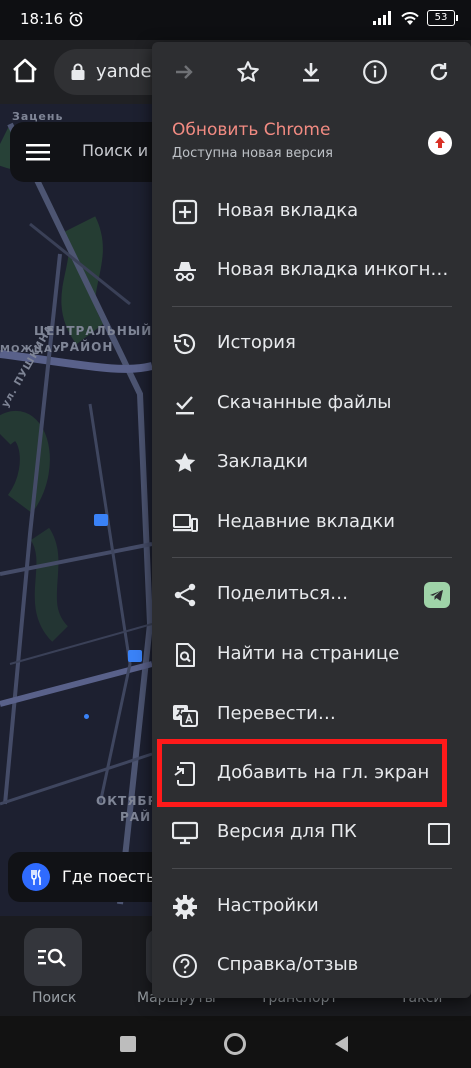  I want to click on update-chrome-title: Обновить Chrome, so click(251, 130).